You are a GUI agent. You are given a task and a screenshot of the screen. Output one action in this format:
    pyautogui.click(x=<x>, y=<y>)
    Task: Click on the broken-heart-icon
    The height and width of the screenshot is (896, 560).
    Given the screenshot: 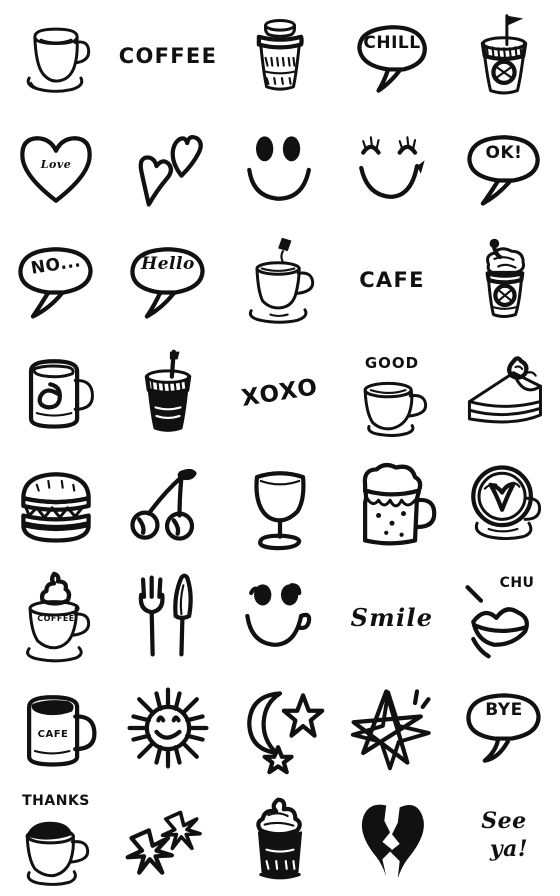 What is the action you would take?
    pyautogui.click(x=392, y=841)
    